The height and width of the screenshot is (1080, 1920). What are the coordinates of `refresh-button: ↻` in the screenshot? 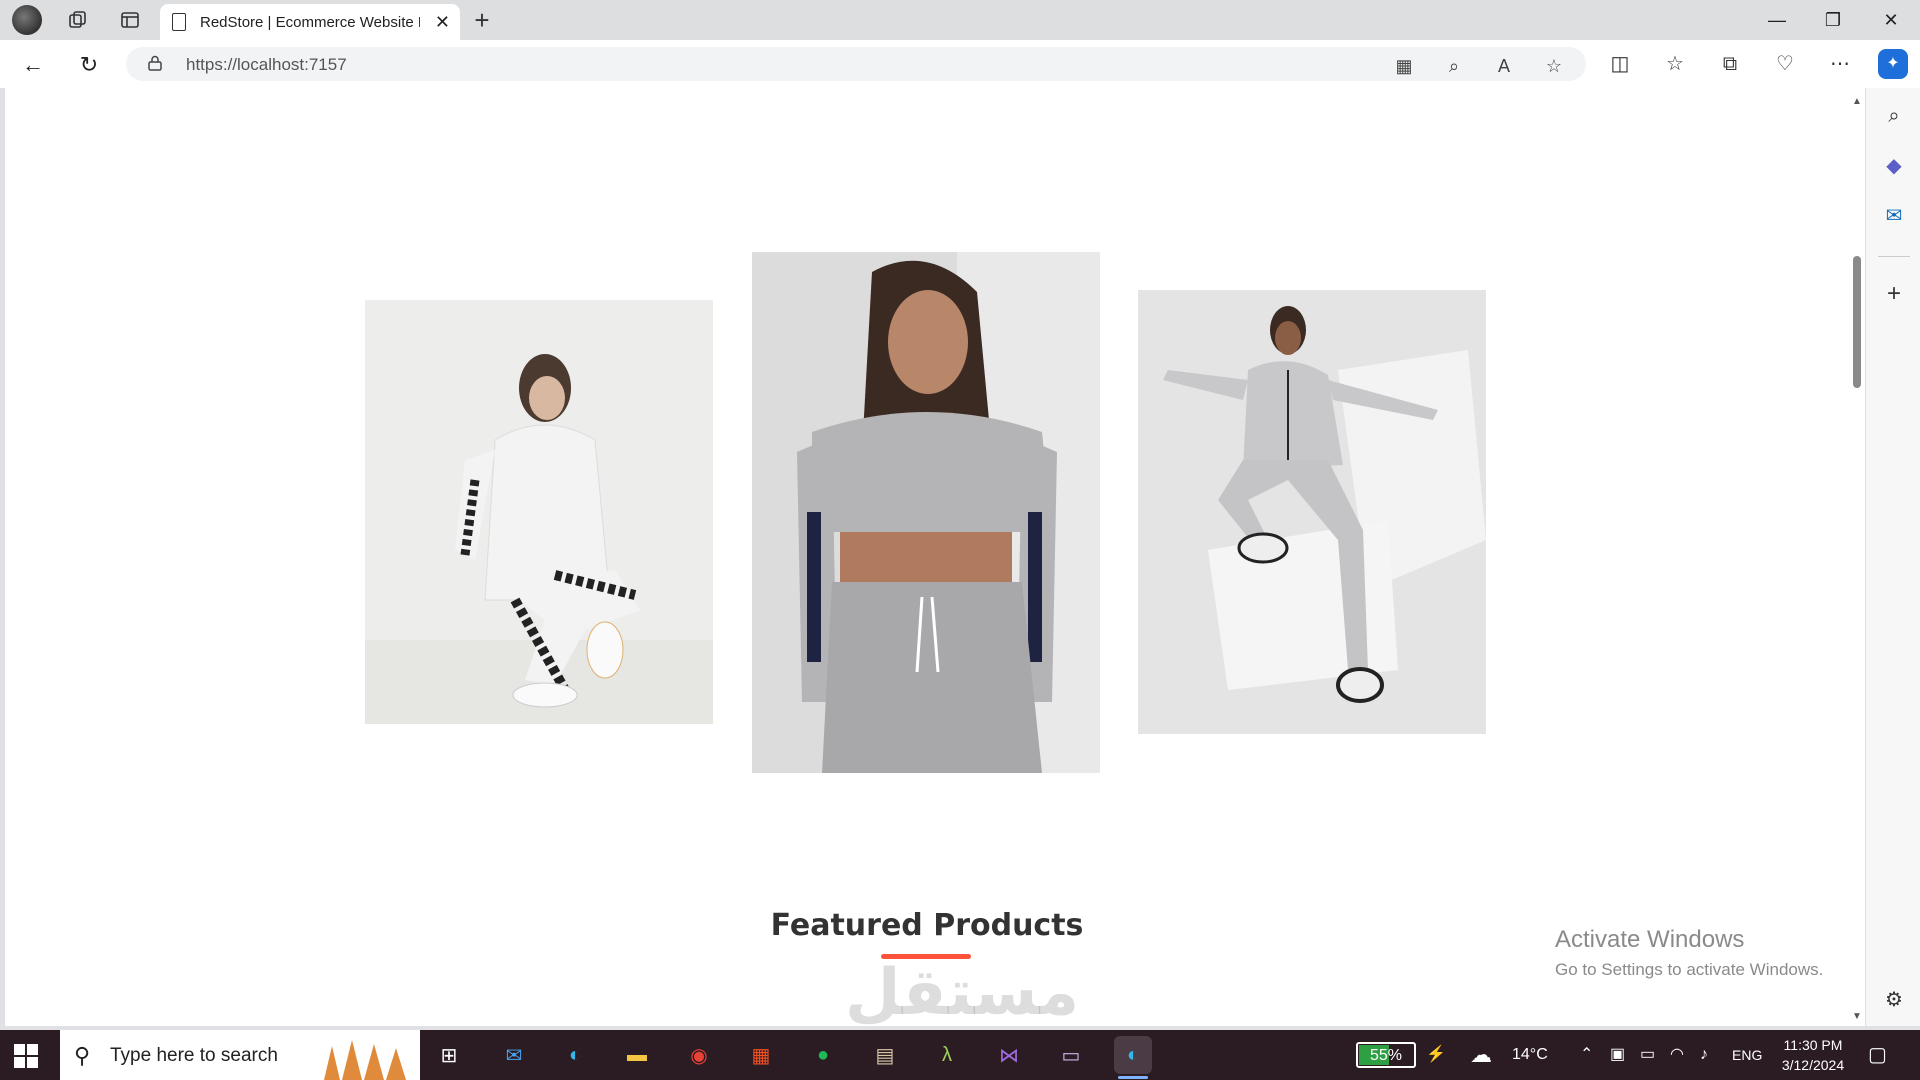 It's located at (89, 65).